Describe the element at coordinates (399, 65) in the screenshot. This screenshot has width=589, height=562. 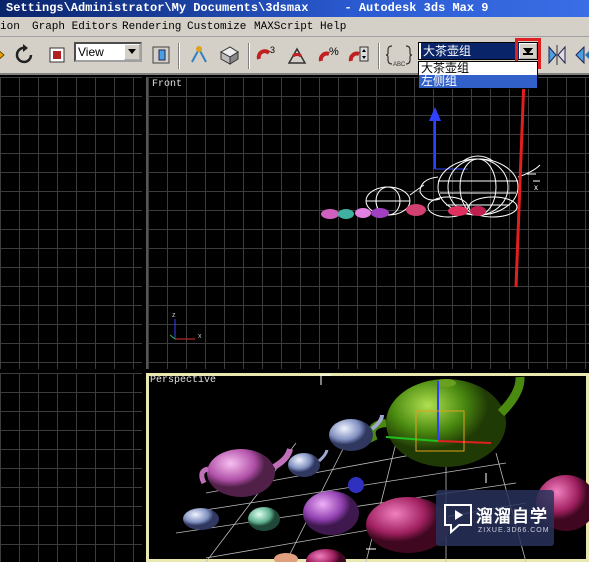
I see `svg-text: ABC` at that location.